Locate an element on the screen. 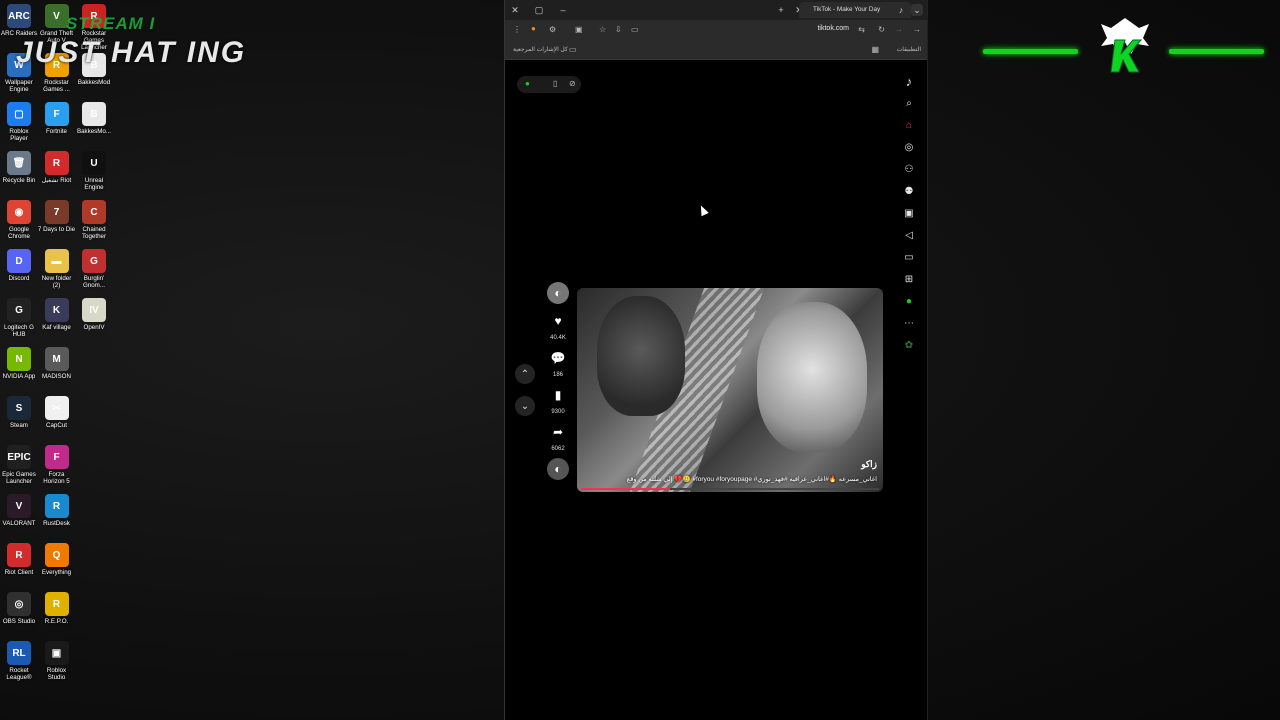  desktop-icon-label: Recycle Bin is located at coordinates (19, 180).